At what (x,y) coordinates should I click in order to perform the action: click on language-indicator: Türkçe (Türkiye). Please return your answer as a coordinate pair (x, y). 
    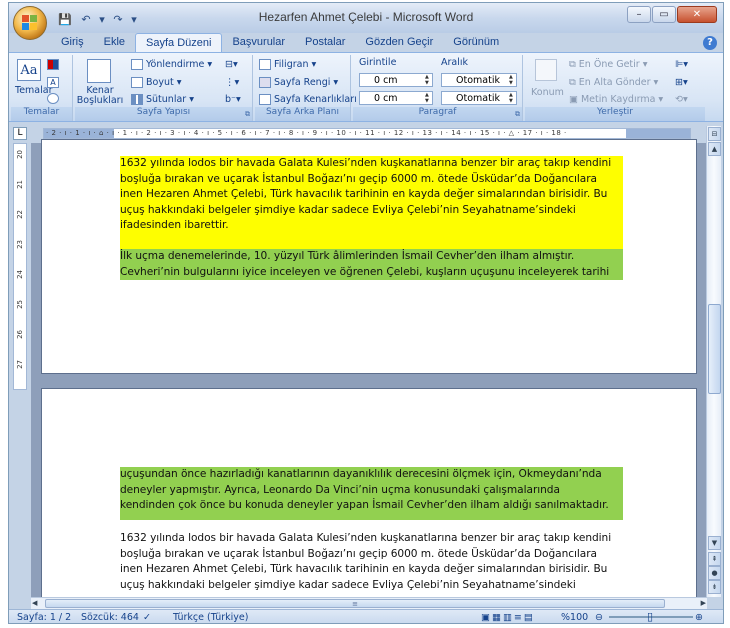
    Looking at the image, I should click on (210, 617).